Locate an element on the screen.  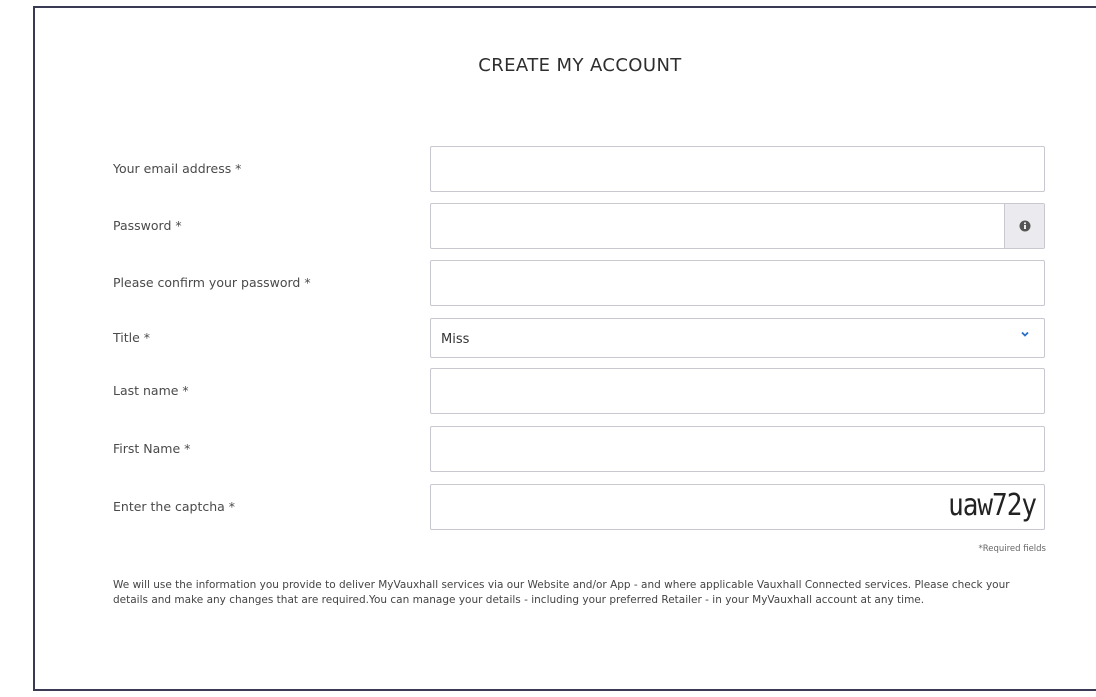
confirm-password-field is located at coordinates (737, 283).